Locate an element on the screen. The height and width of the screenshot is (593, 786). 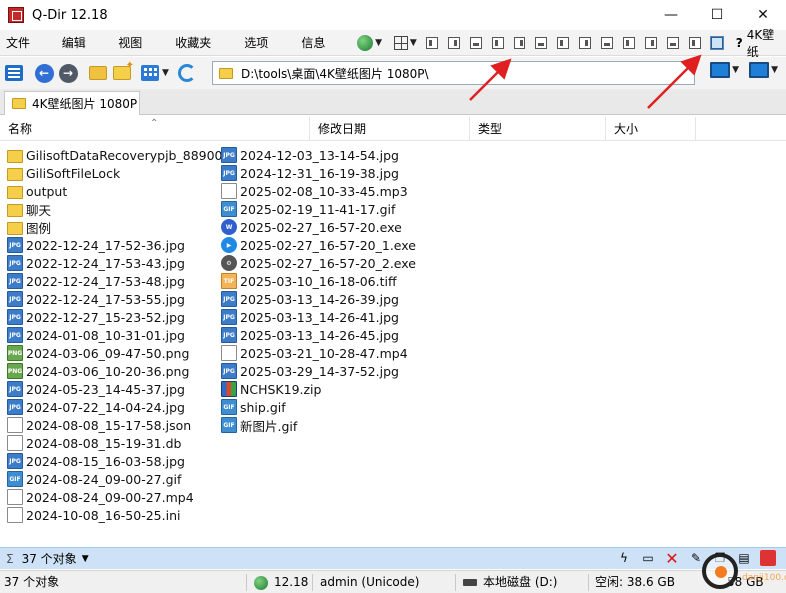
refresh-button is located at coordinates (187, 73).